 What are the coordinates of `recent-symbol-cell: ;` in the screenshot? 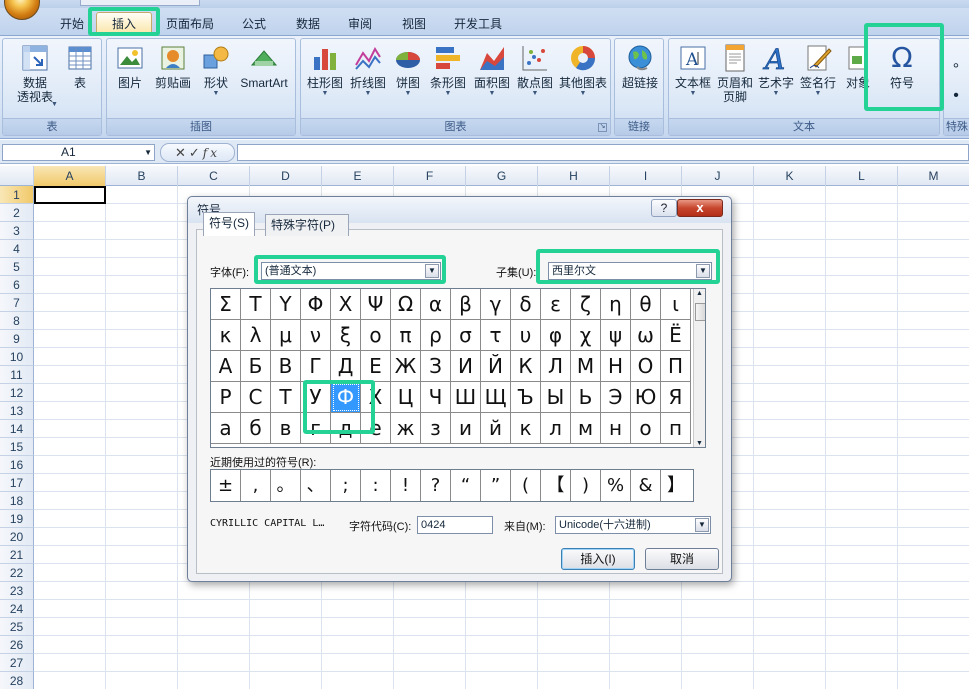 It's located at (346, 485).